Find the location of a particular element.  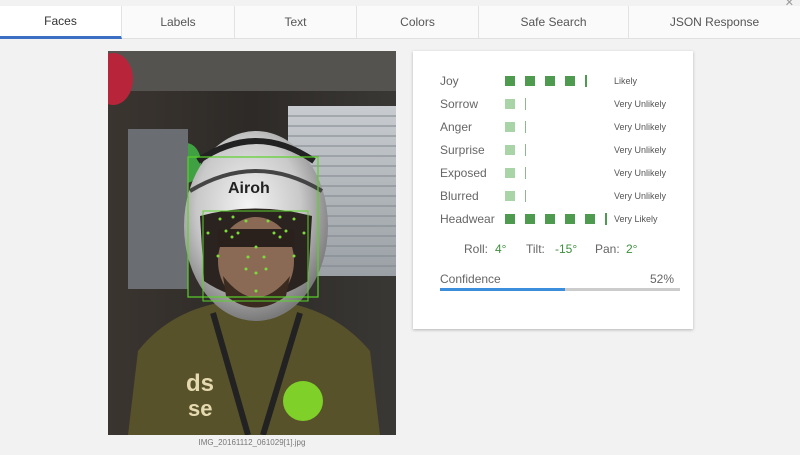

tab-faces: Faces is located at coordinates (61, 22).